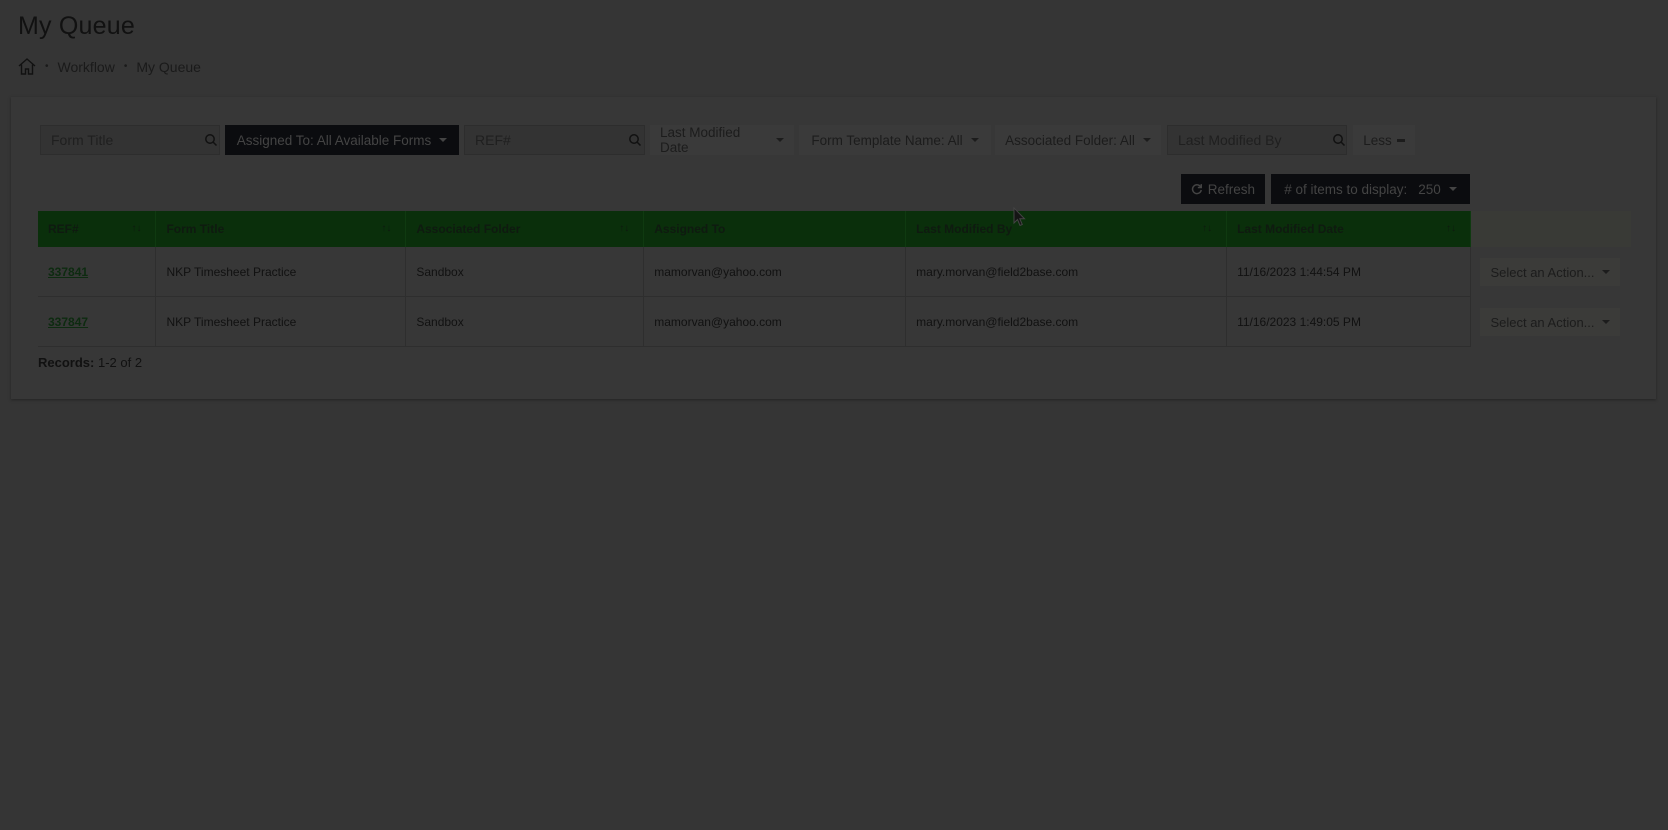  Describe the element at coordinates (68, 322) in the screenshot. I see `ref-link: 337847` at that location.